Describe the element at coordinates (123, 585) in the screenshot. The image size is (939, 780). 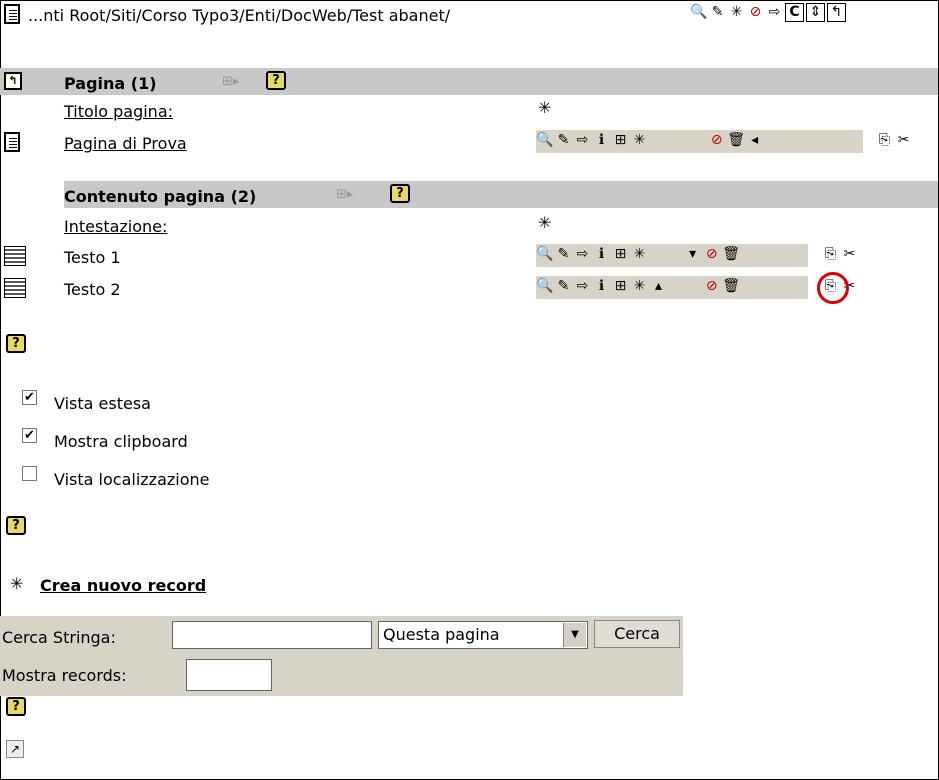
I see `create-new-record-link: Crea nuovo record` at that location.